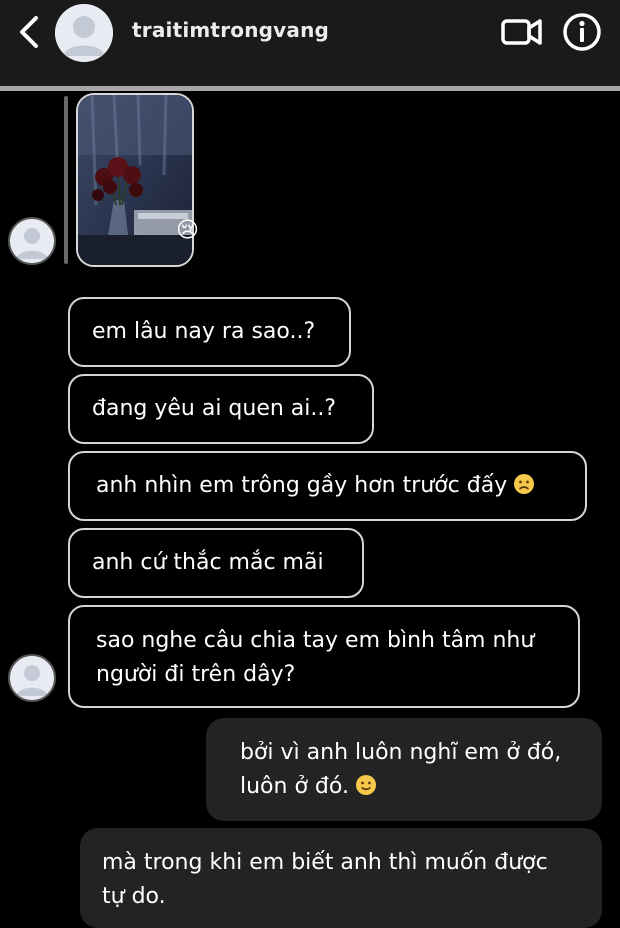  I want to click on incoming-message: em lâu nay ra sao..?, so click(209, 332).